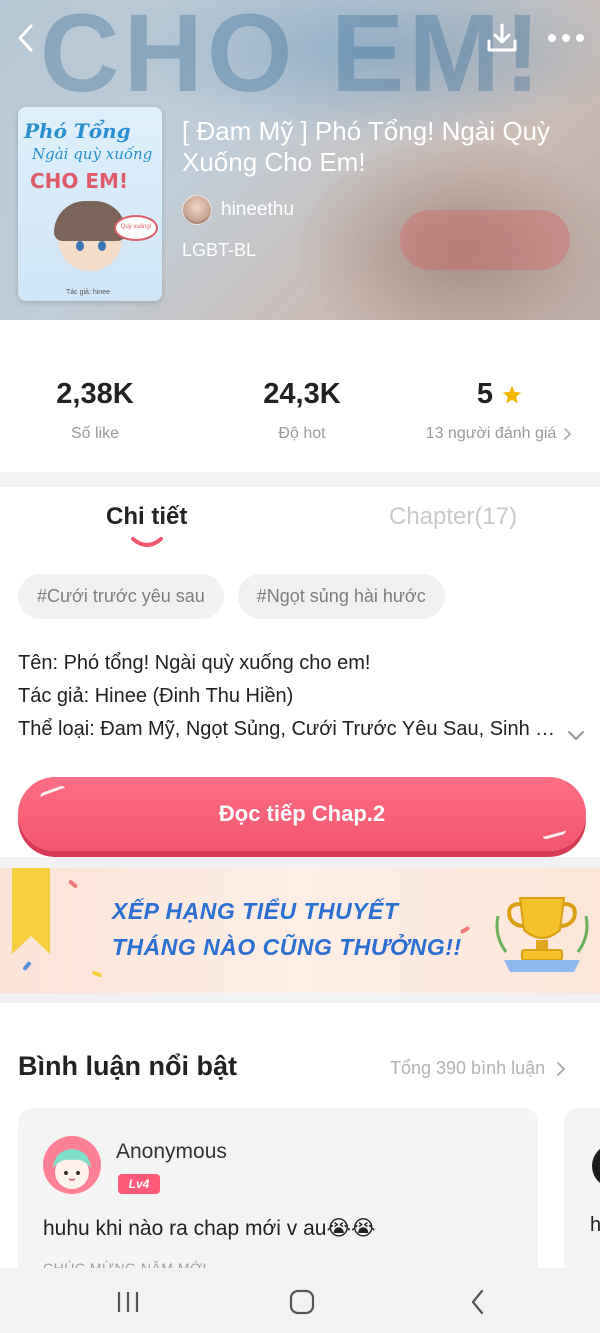 Image resolution: width=600 pixels, height=1333 pixels. I want to click on avatar-illustration, so click(72, 1169).